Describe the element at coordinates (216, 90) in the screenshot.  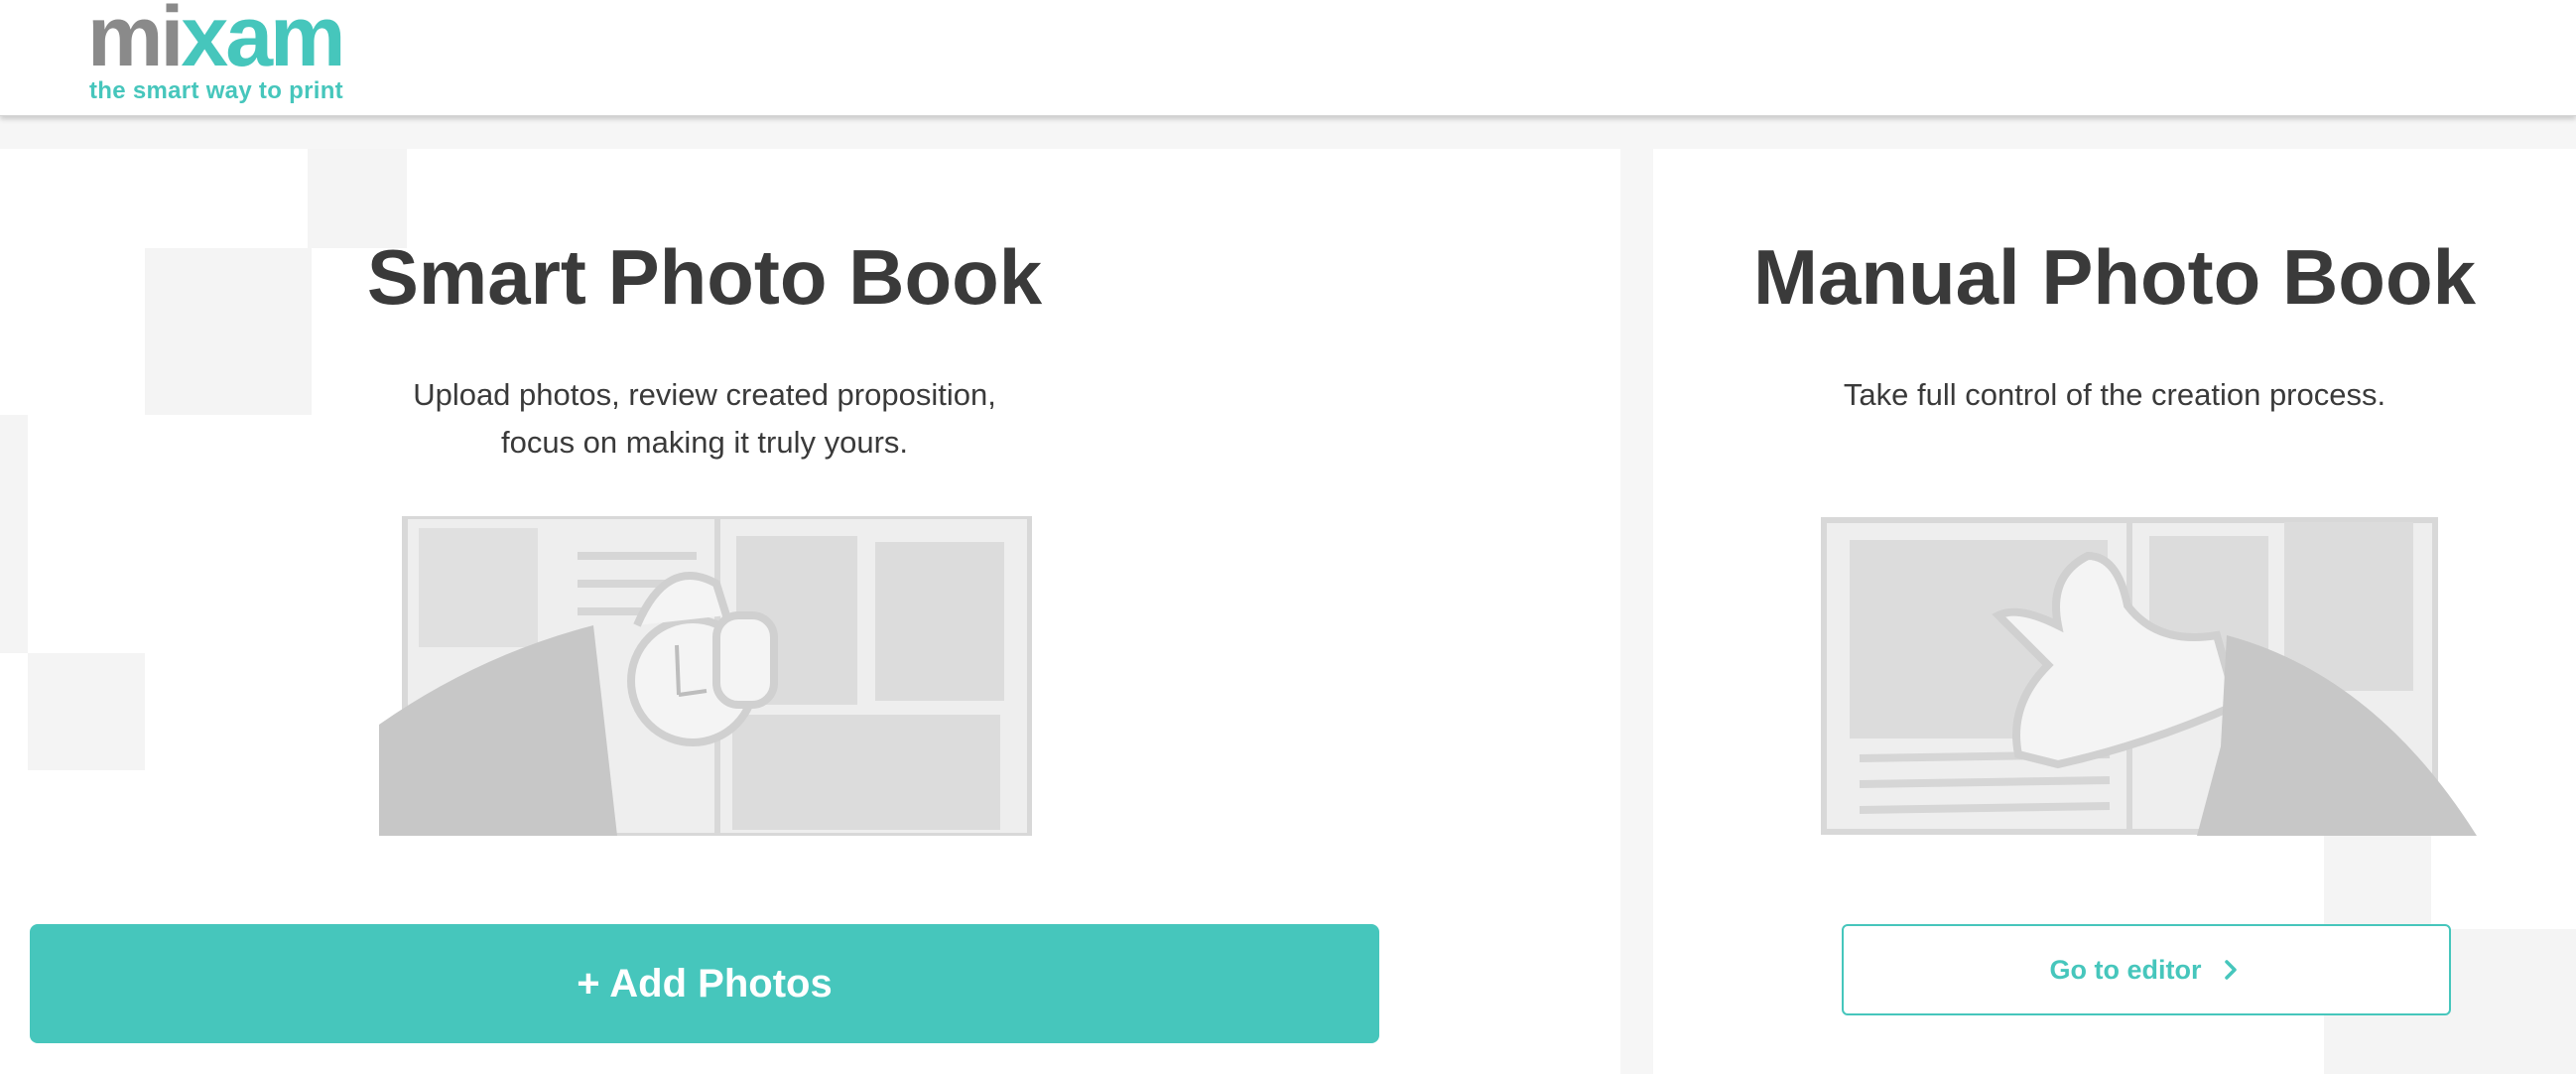
I see `logo-tagline: the smart way to print` at that location.